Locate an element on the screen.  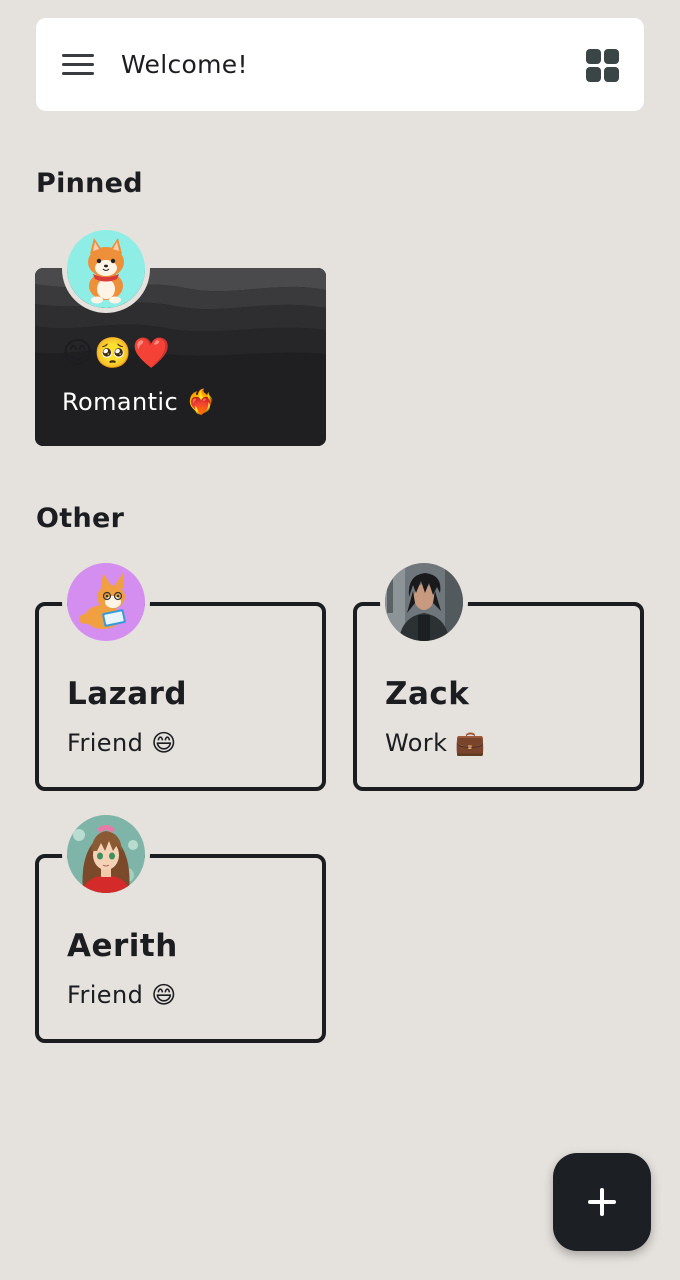
contact-name: Lazard is located at coordinates (127, 694).